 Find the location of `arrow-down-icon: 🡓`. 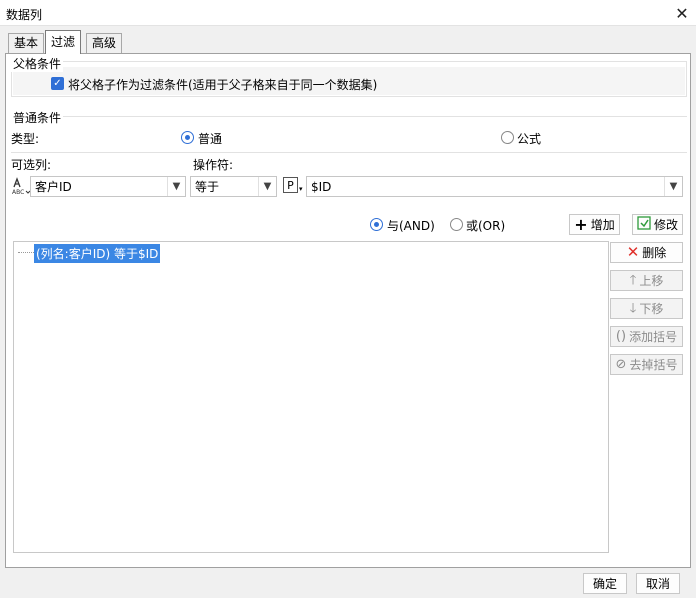

arrow-down-icon: 🡓 is located at coordinates (633, 308).